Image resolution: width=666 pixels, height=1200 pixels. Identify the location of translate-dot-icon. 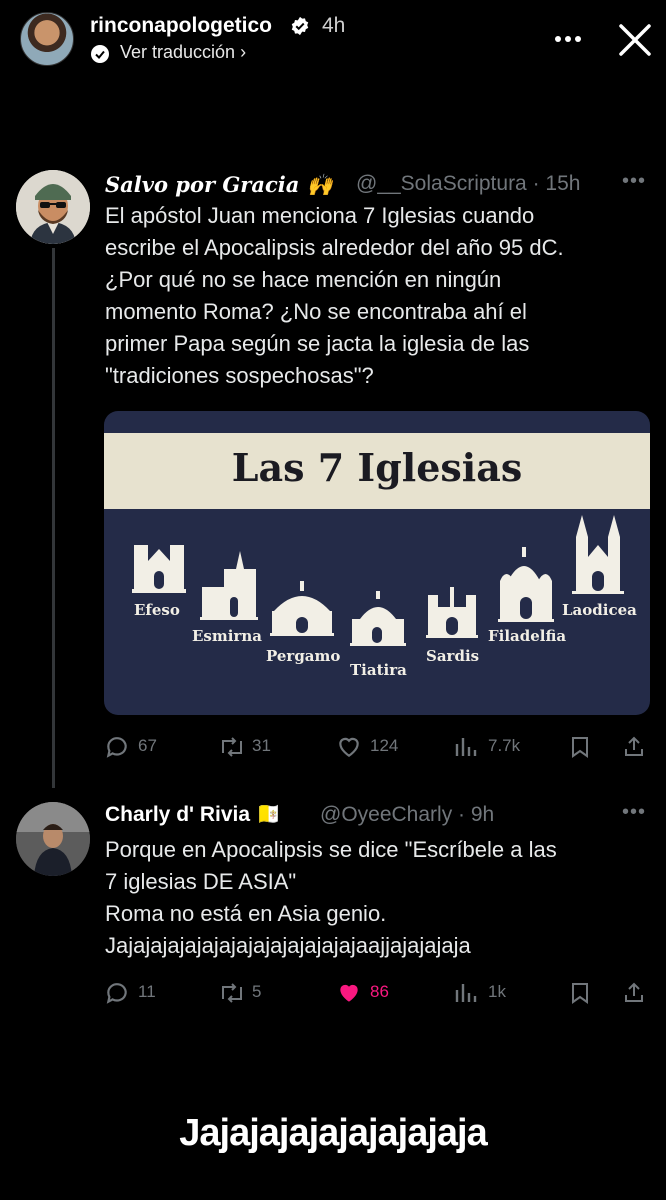
(100, 54).